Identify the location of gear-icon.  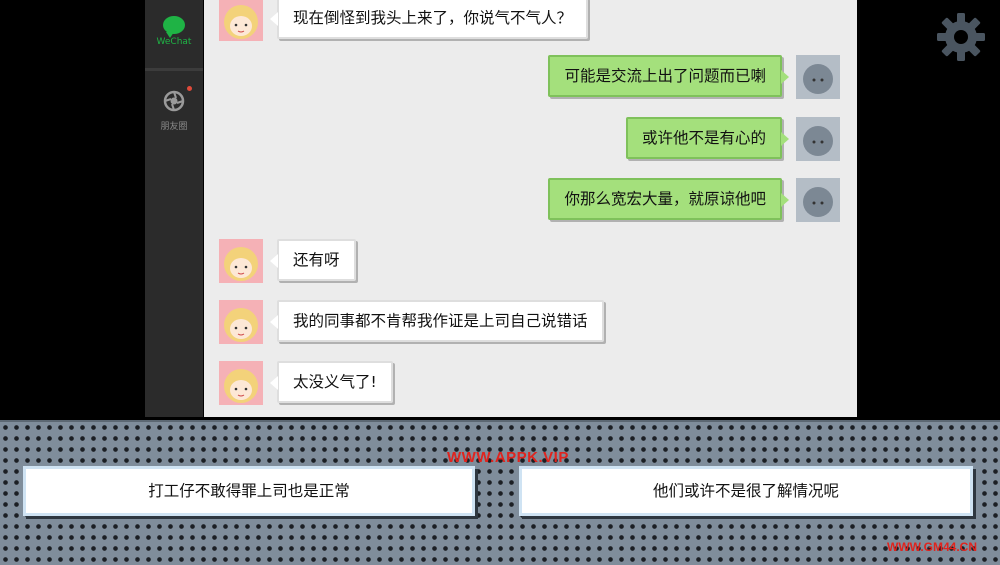
(961, 37).